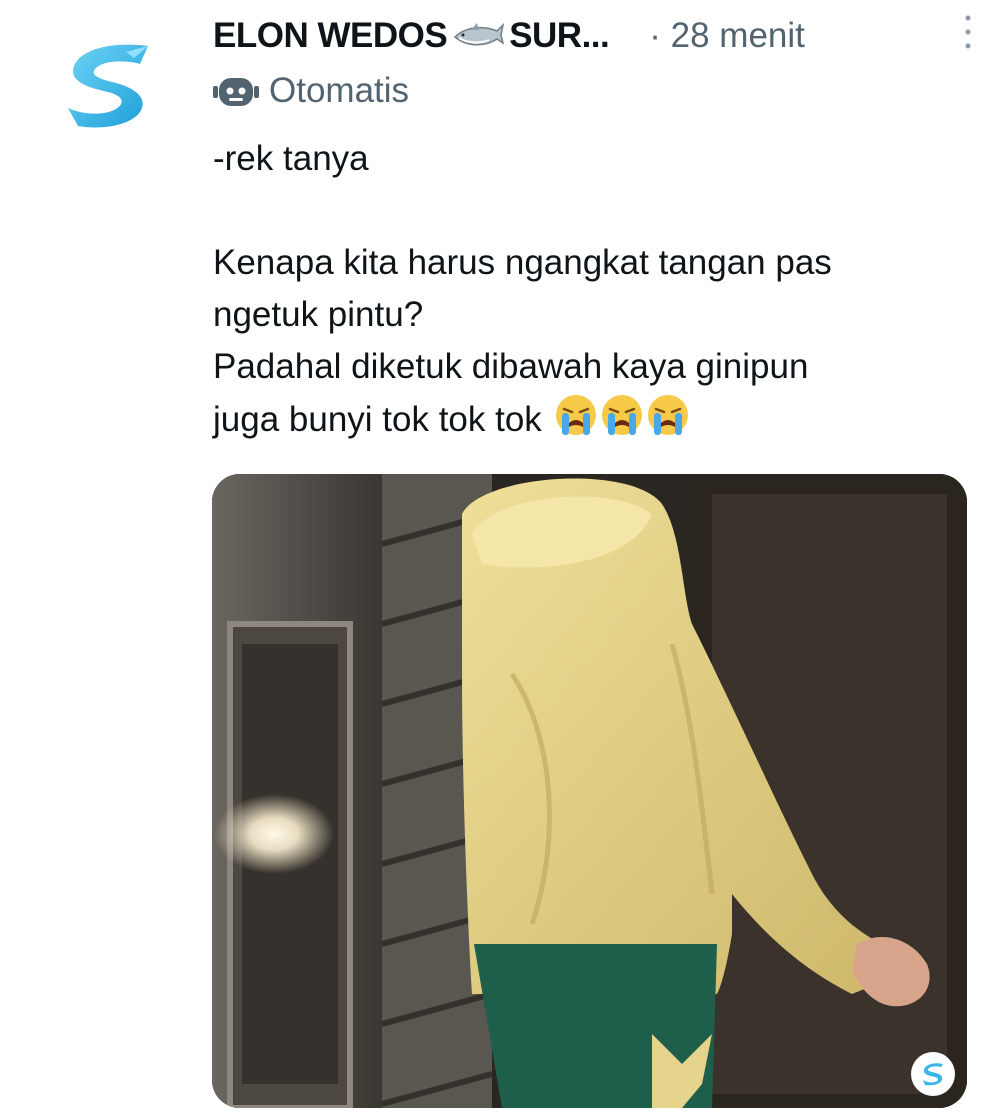 Image resolution: width=1000 pixels, height=1112 pixels. I want to click on more-vertical-icon, so click(968, 32).